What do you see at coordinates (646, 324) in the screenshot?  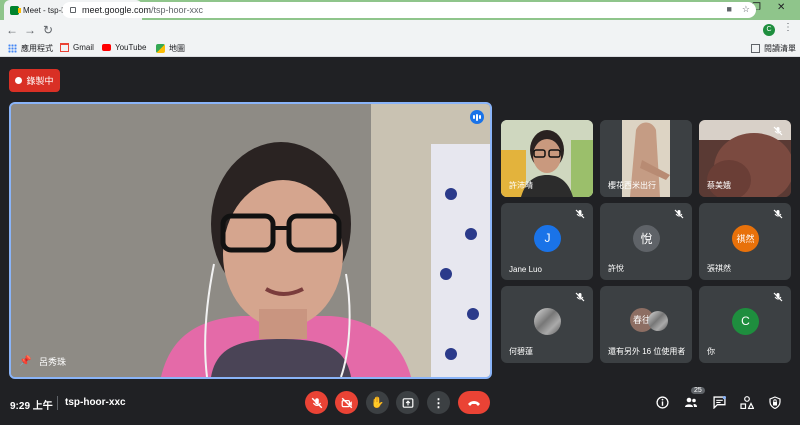 I see `others-tile: 春往 還有另外 16 位使用者` at bounding box center [646, 324].